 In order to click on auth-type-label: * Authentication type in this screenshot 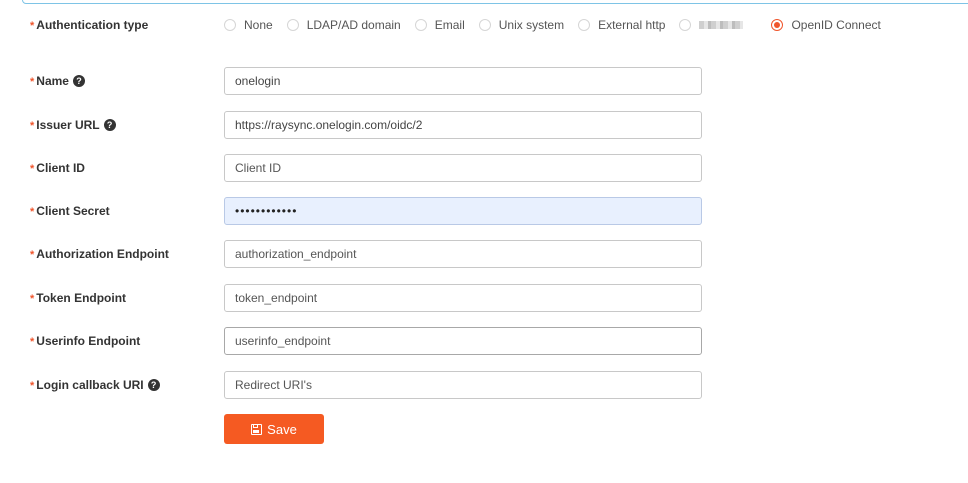, I will do `click(89, 25)`.